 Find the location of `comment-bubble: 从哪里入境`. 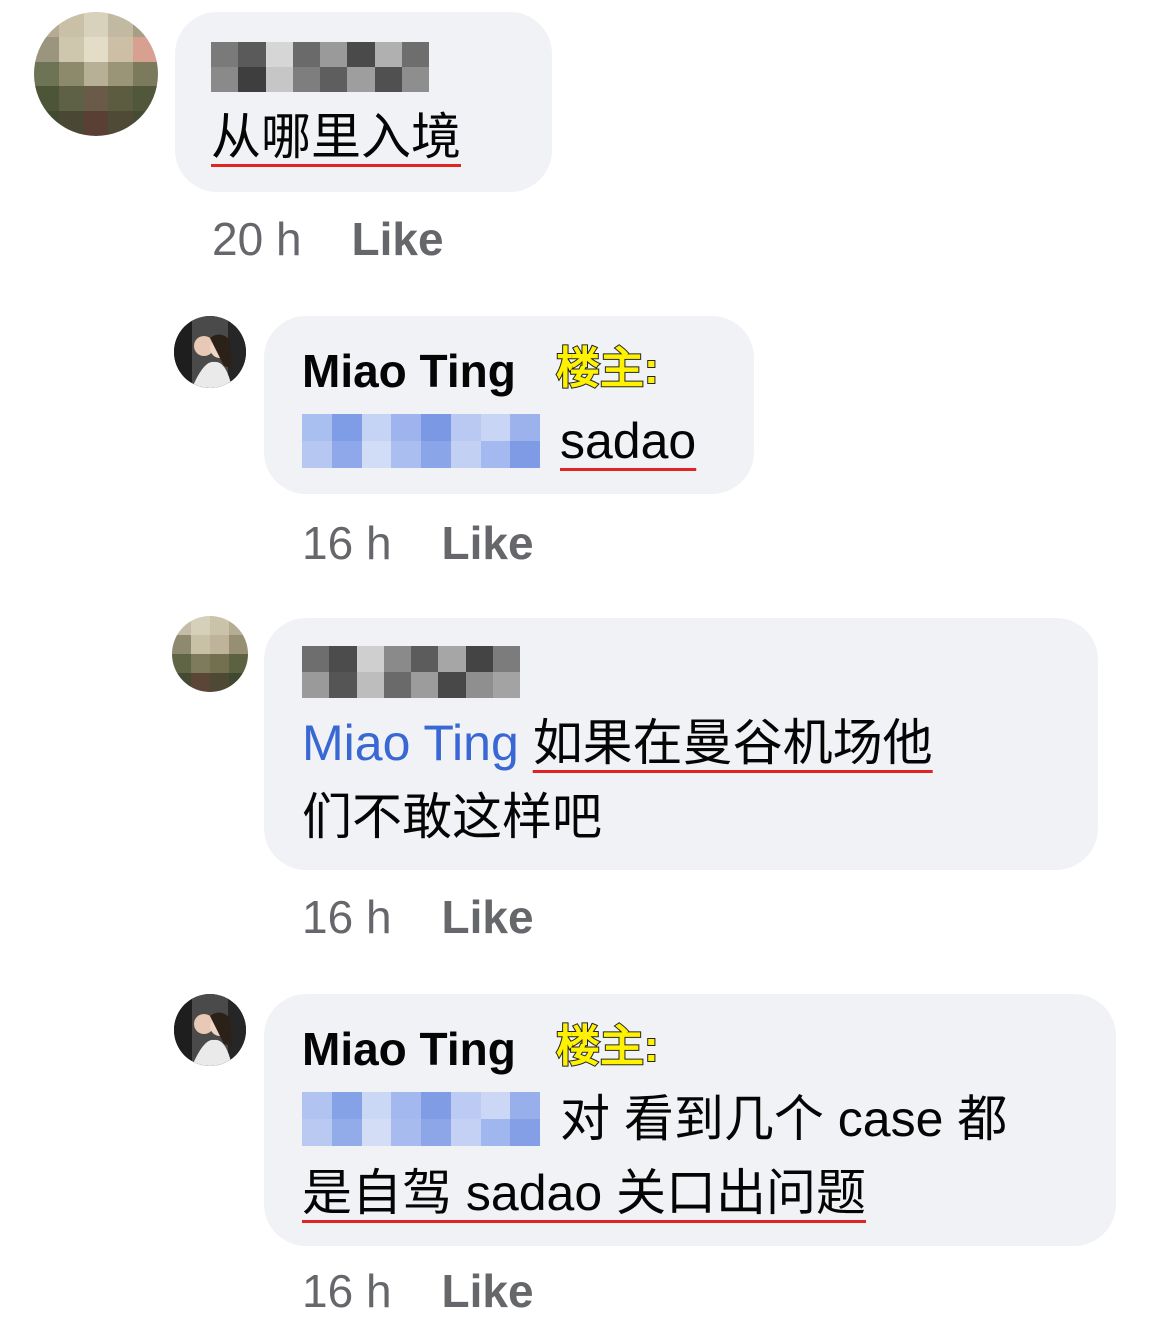

comment-bubble: 从哪里入境 is located at coordinates (363, 102).